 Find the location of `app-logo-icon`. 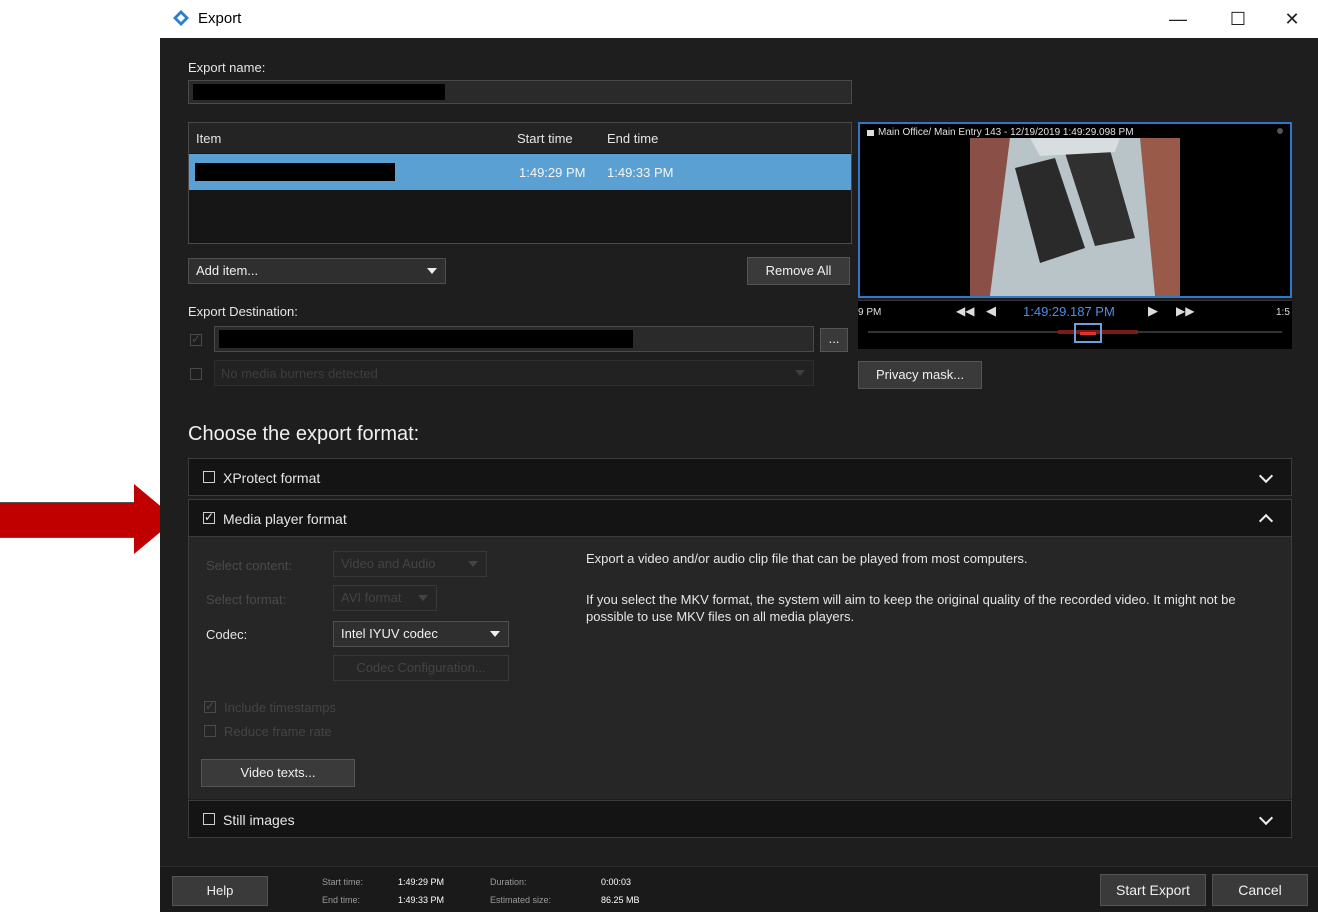

app-logo-icon is located at coordinates (181, 18).